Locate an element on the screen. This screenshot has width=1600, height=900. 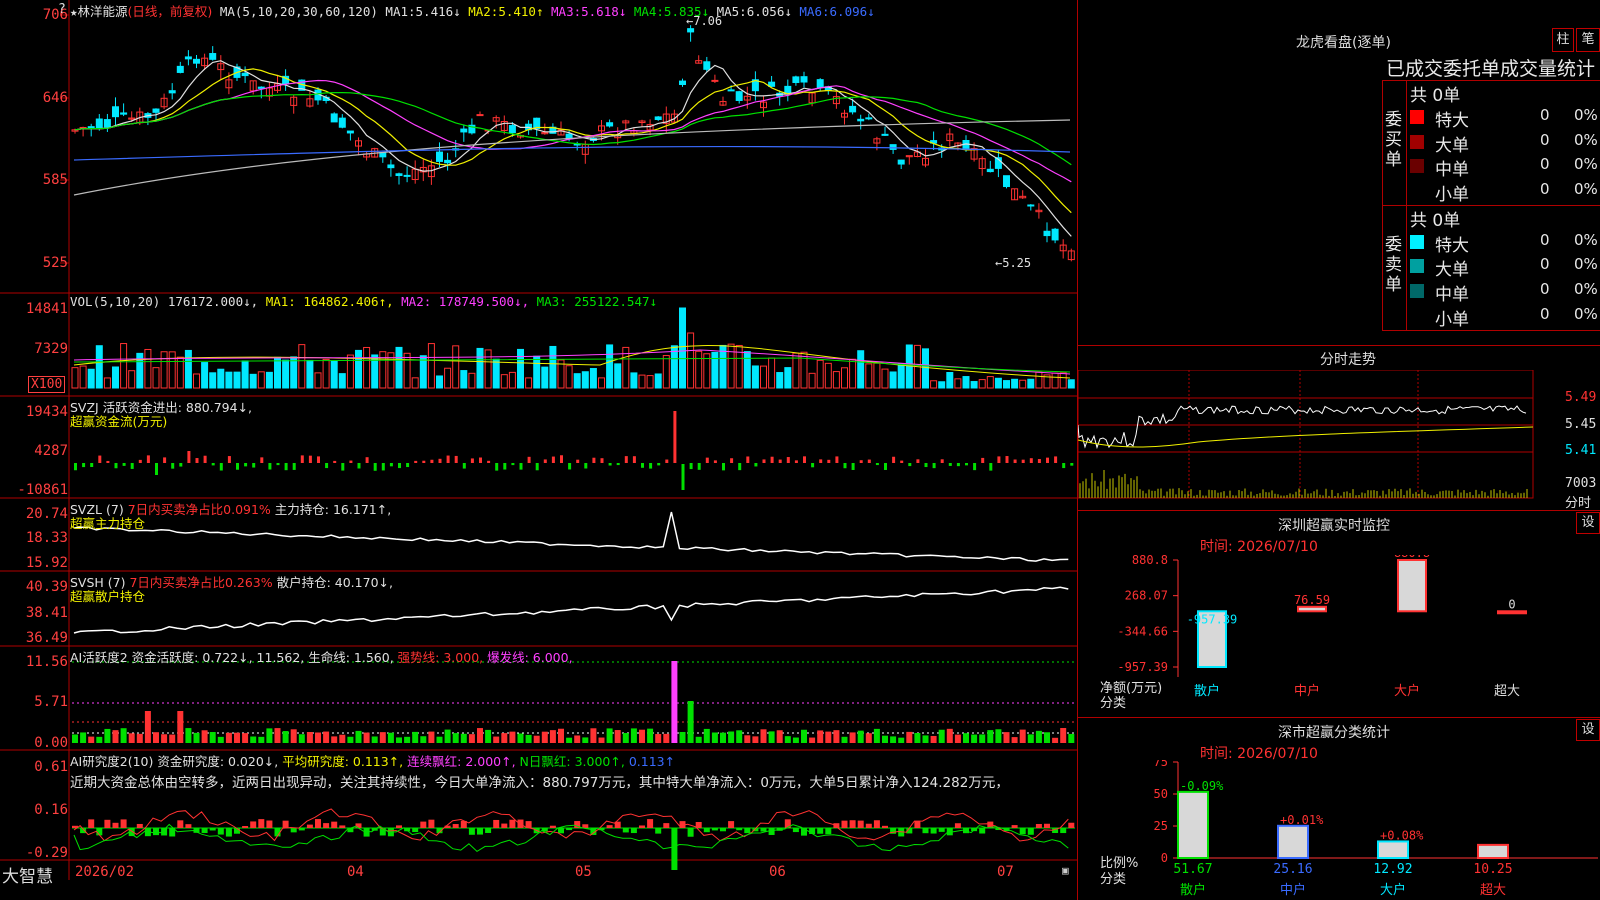
monitor-unit: 净额(万元) 分类 is located at coordinates (1131, 696).